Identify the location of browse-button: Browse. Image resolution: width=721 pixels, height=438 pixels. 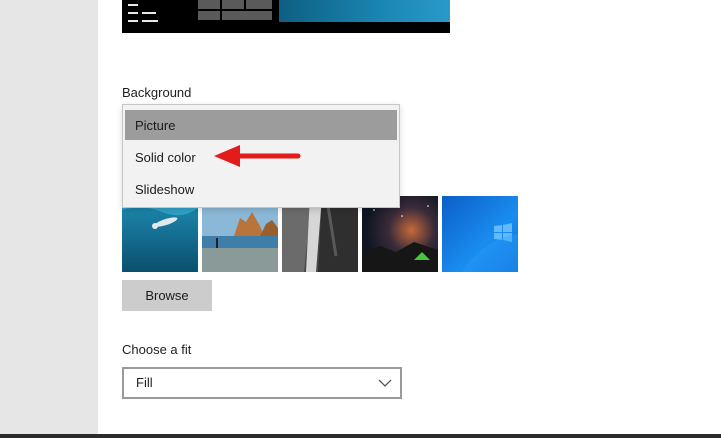
(167, 295).